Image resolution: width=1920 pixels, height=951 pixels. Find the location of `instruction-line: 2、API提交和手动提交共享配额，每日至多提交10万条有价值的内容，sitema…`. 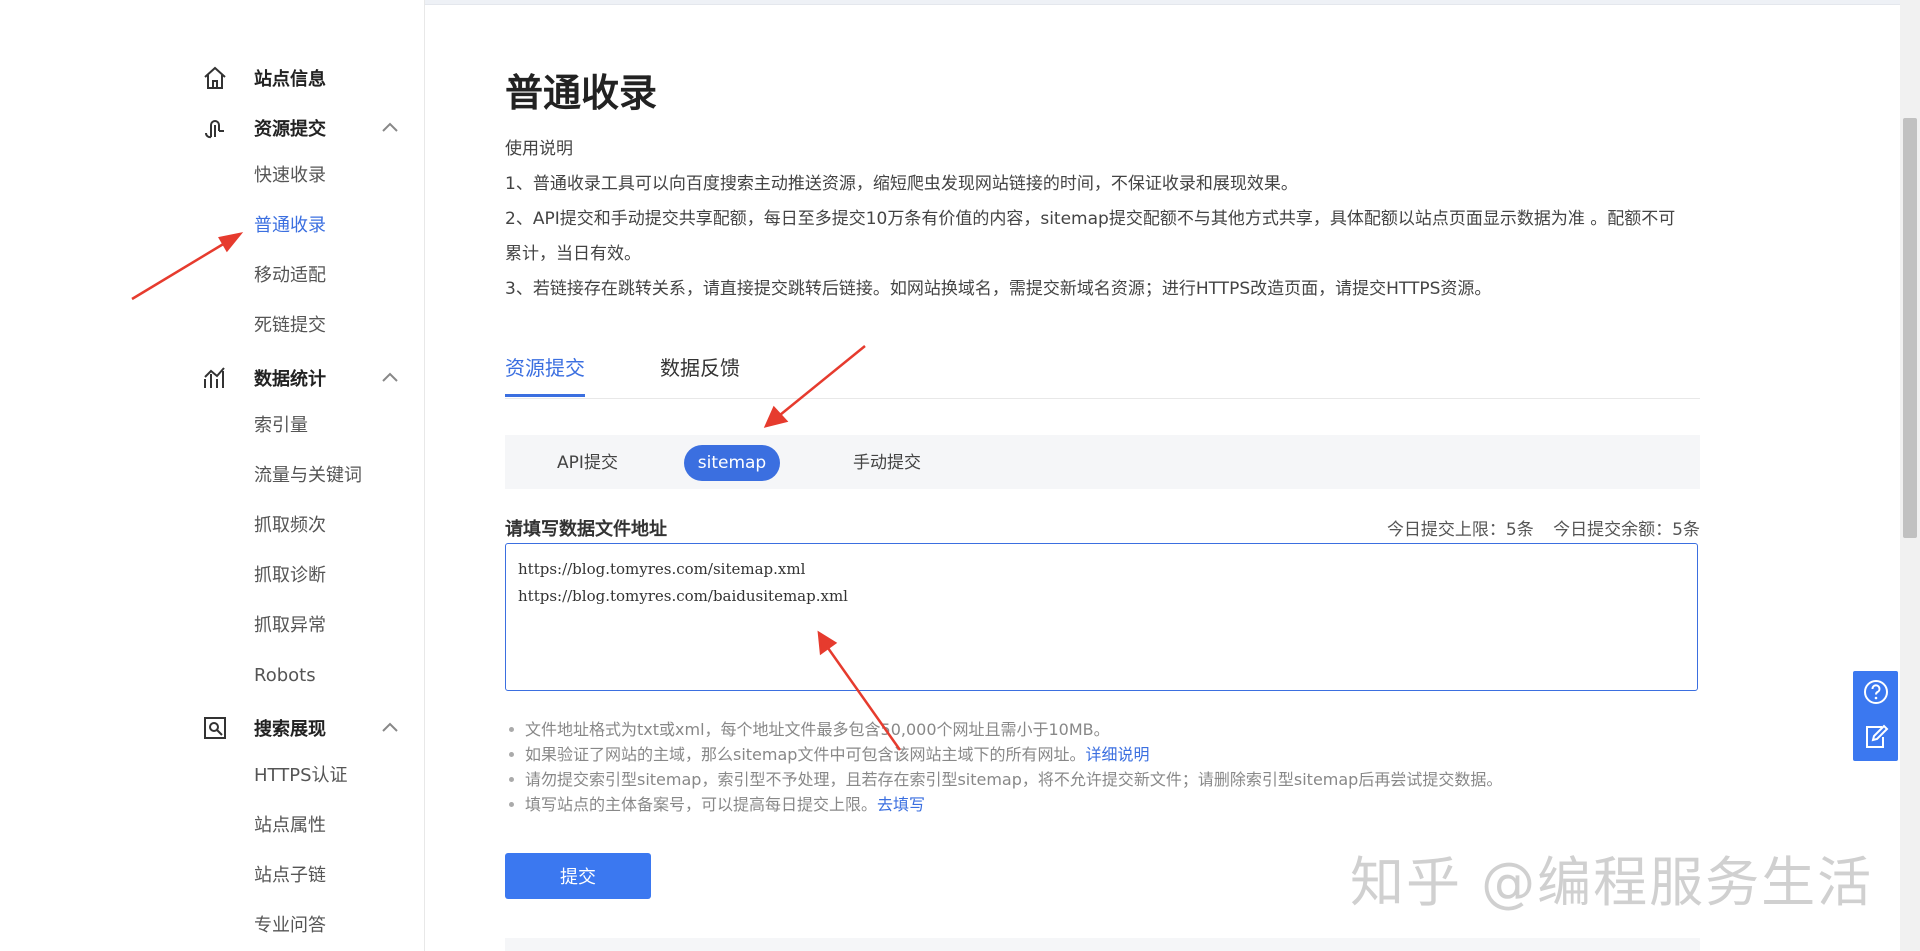

instruction-line: 2、API提交和手动提交共享配额，每日至多提交10万条有价值的内容，sitema… is located at coordinates (1090, 219).